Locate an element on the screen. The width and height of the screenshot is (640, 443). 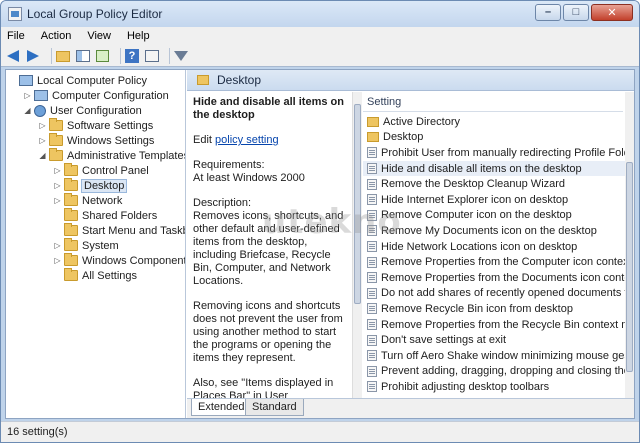
tree-item: ▷ Control Panel is located at coordinates (101, 170).